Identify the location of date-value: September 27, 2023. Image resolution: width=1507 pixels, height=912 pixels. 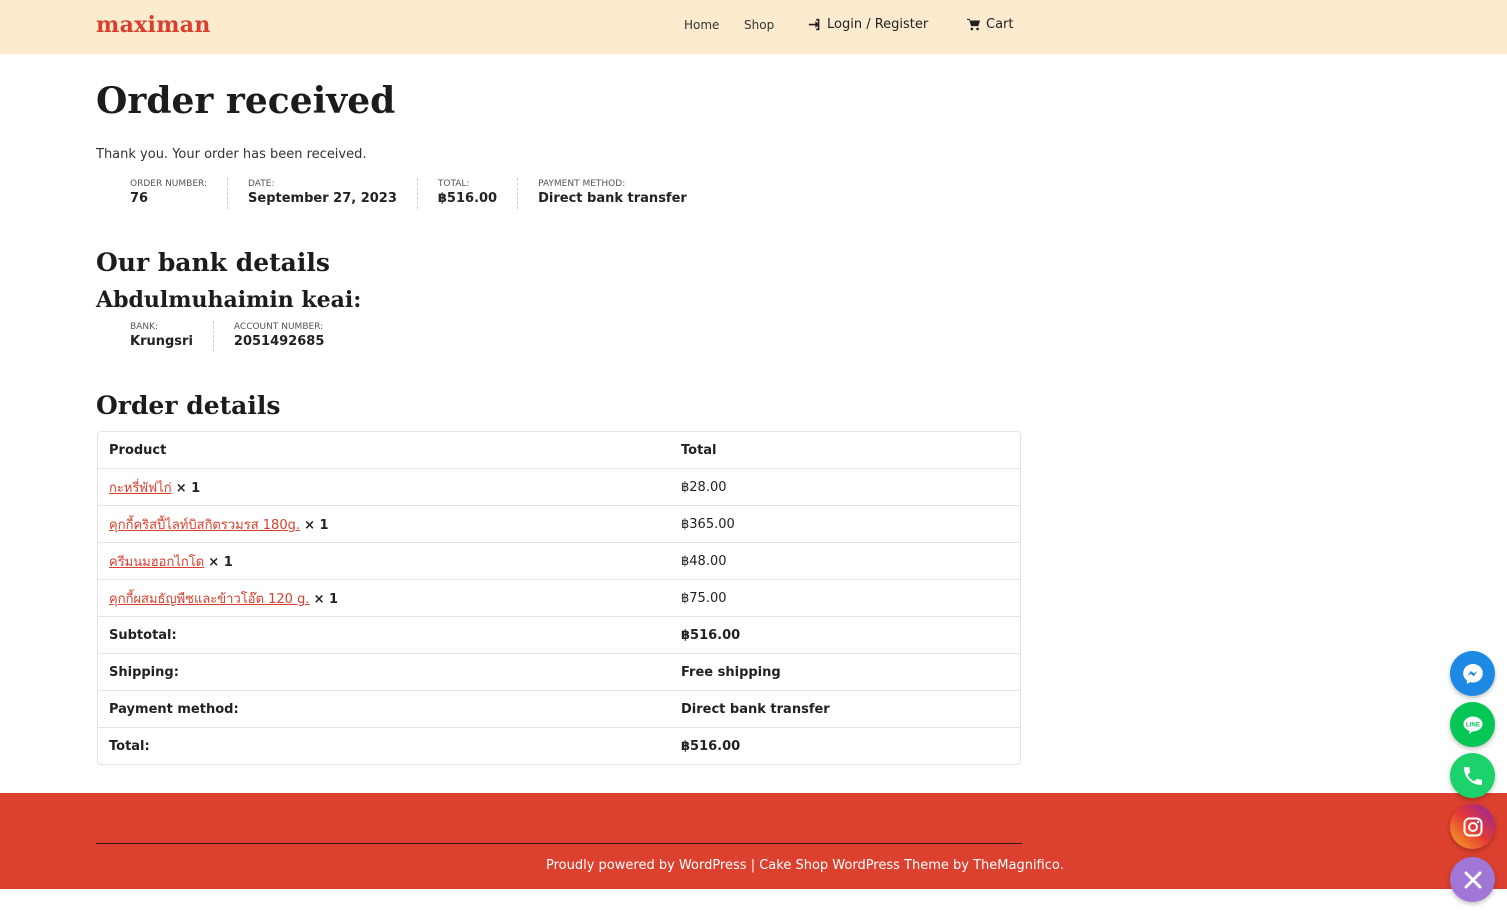
(322, 198).